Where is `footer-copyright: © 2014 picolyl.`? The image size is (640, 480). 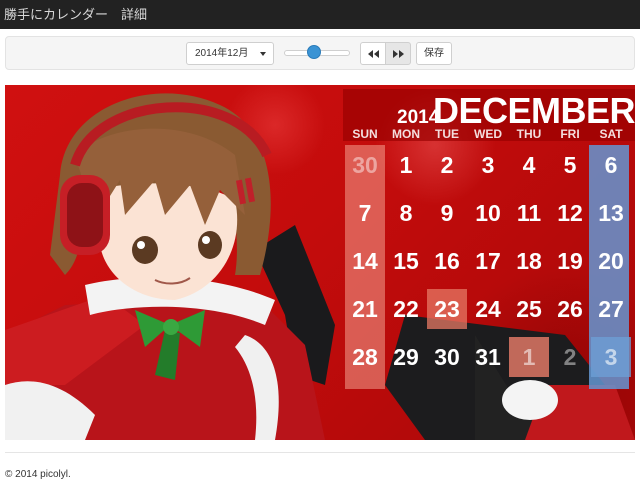 footer-copyright: © 2014 picolyl. is located at coordinates (38, 474).